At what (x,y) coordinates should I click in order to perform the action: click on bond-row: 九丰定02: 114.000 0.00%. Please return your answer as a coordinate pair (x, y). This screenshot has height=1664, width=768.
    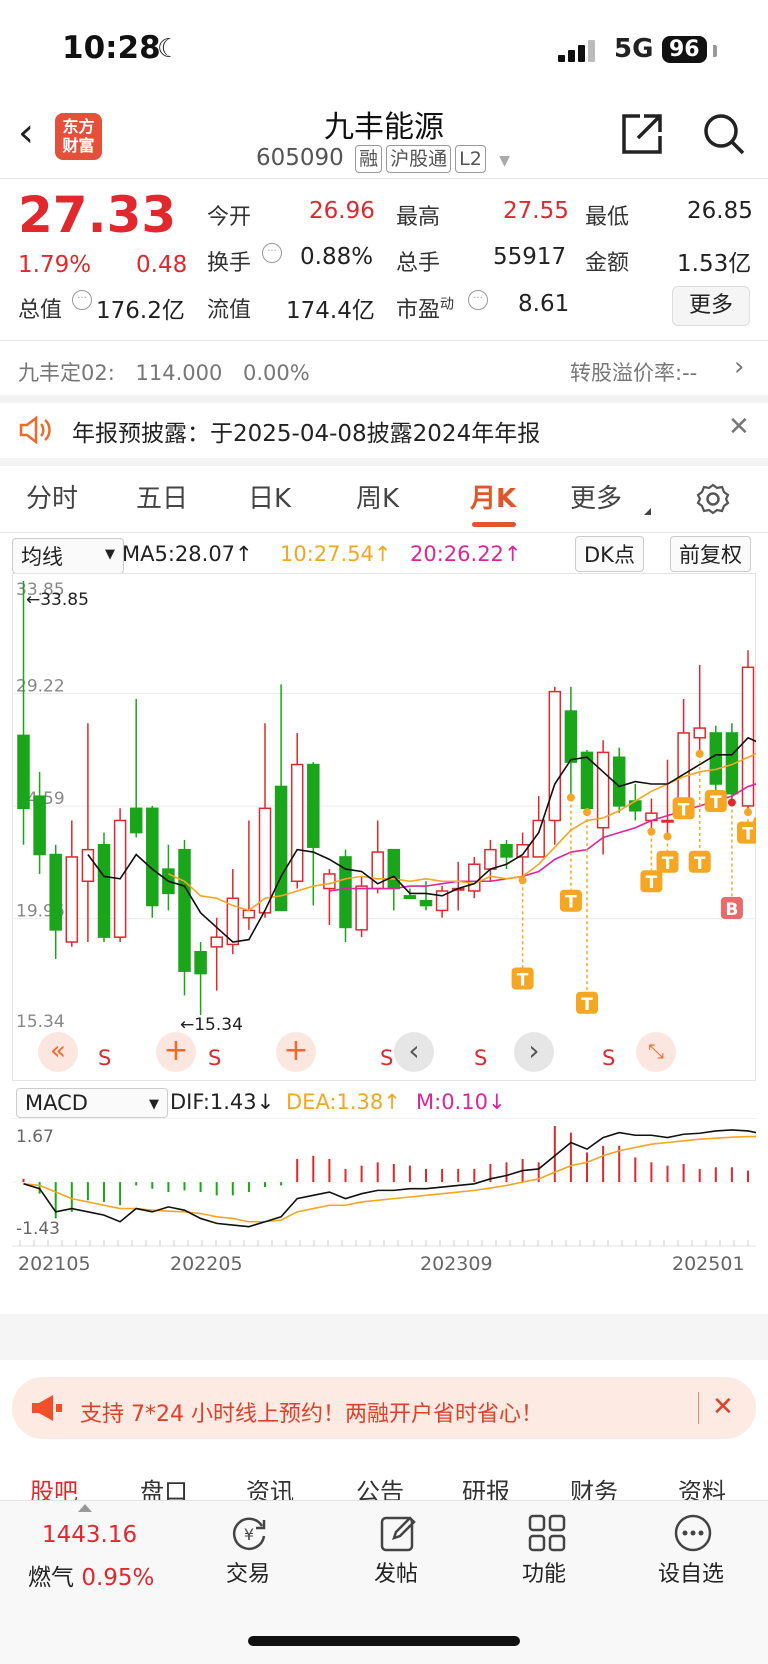
    Looking at the image, I should click on (164, 372).